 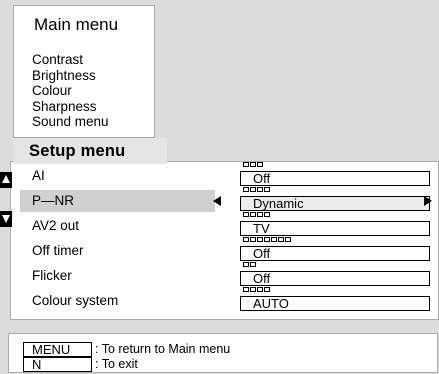 What do you see at coordinates (76, 24) in the screenshot?
I see `main-menu-title: Main menu` at bounding box center [76, 24].